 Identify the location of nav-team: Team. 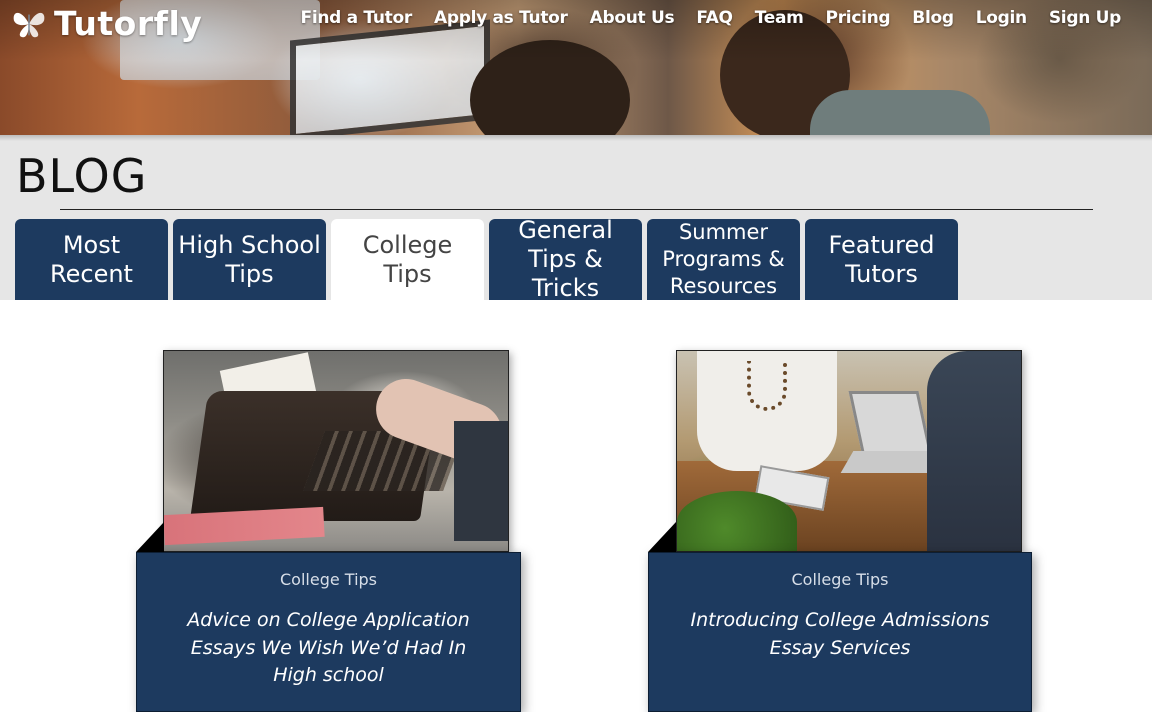
(779, 18).